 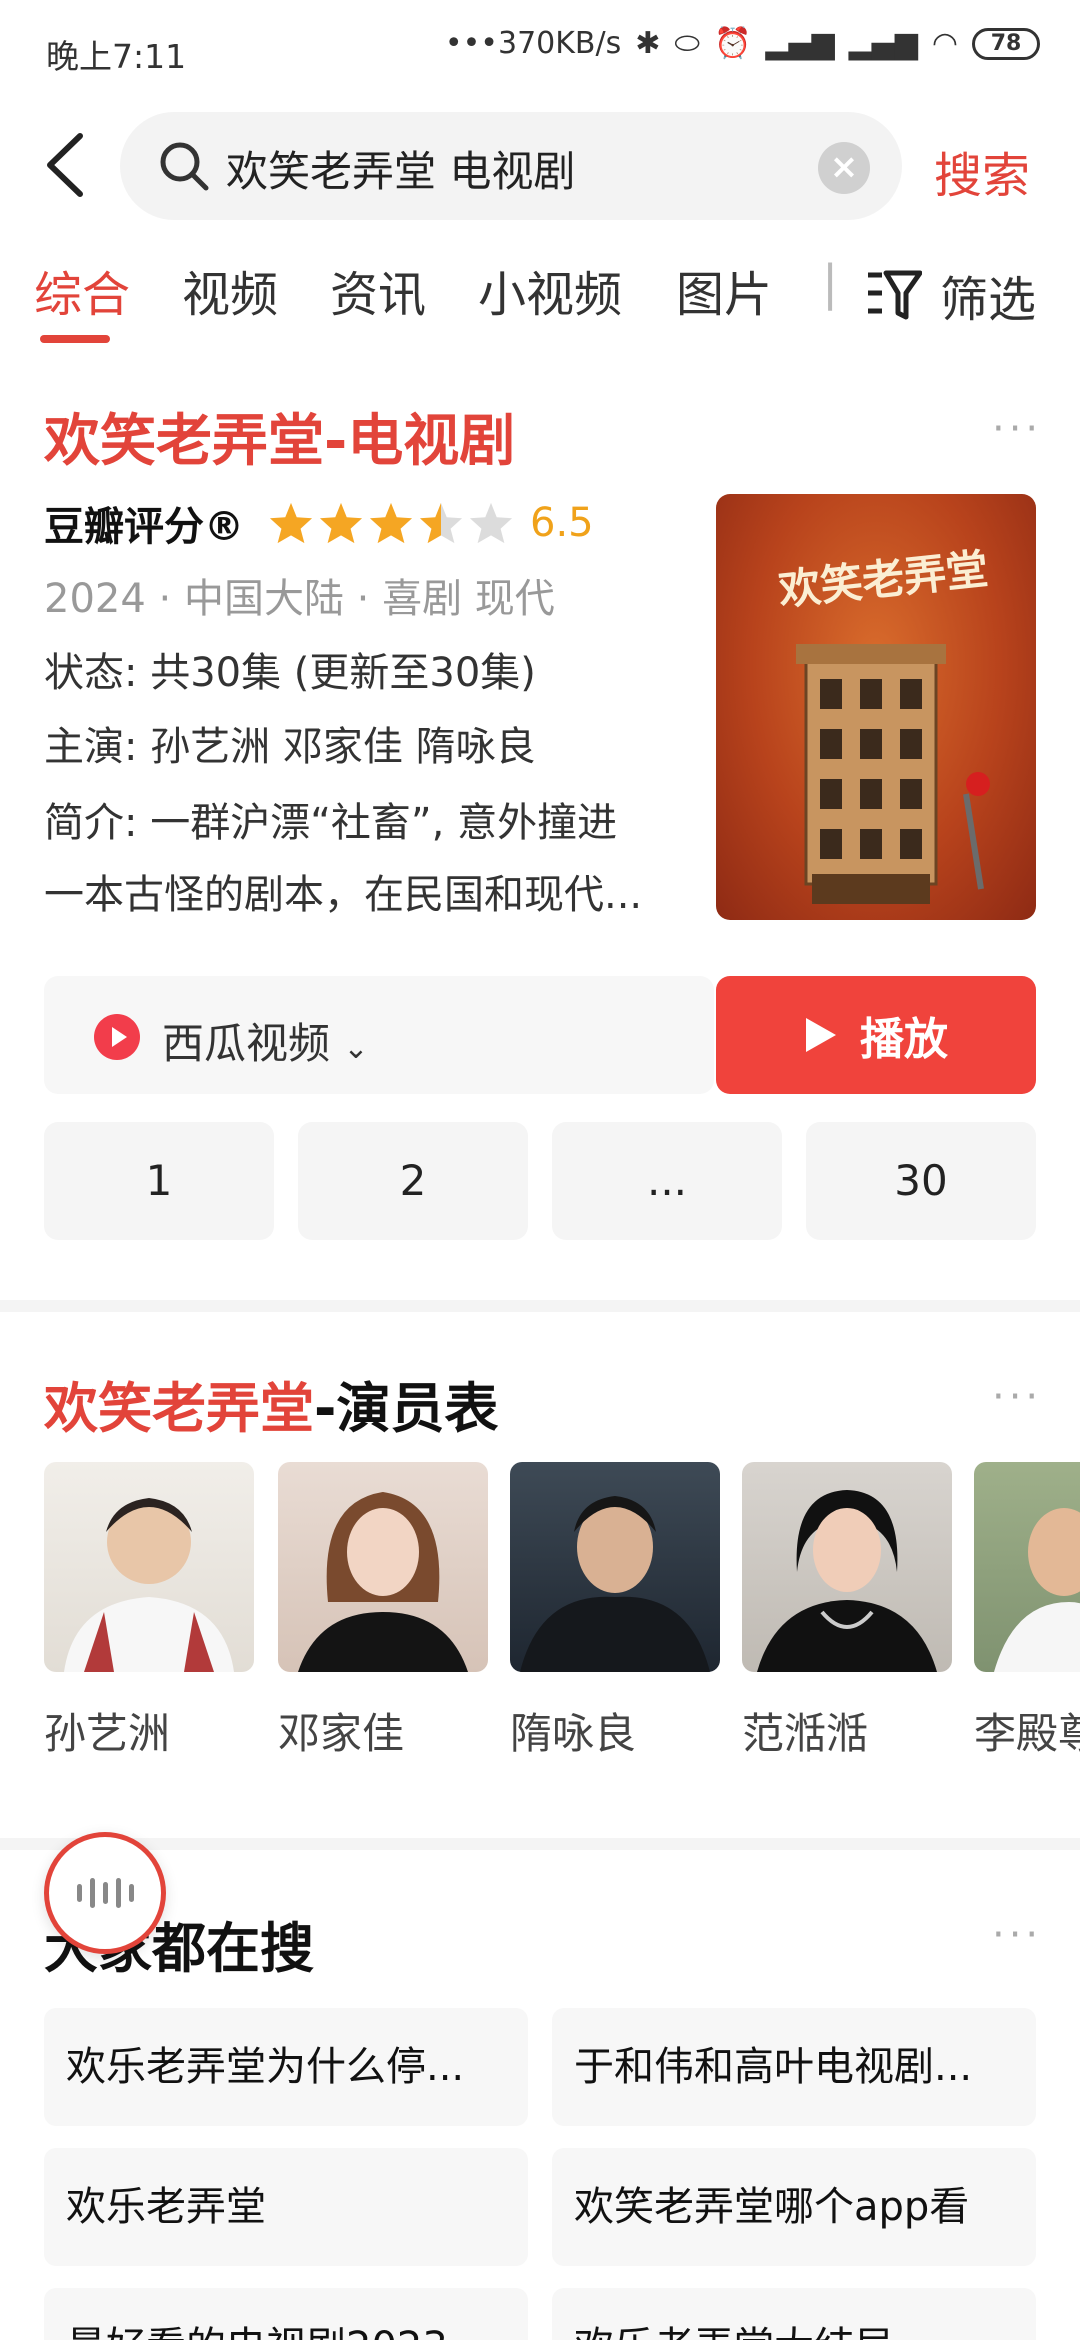 I want to click on card-title-suffix: -电视剧, so click(x=420, y=441).